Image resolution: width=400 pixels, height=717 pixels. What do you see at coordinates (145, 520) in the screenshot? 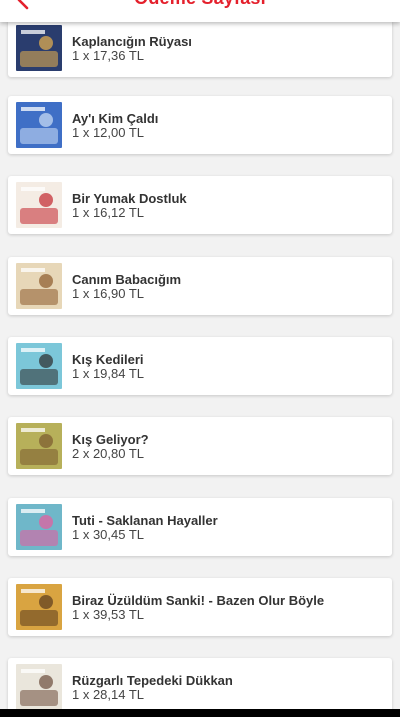
I see `item-name: Tuti - Saklanan Hayaller` at bounding box center [145, 520].